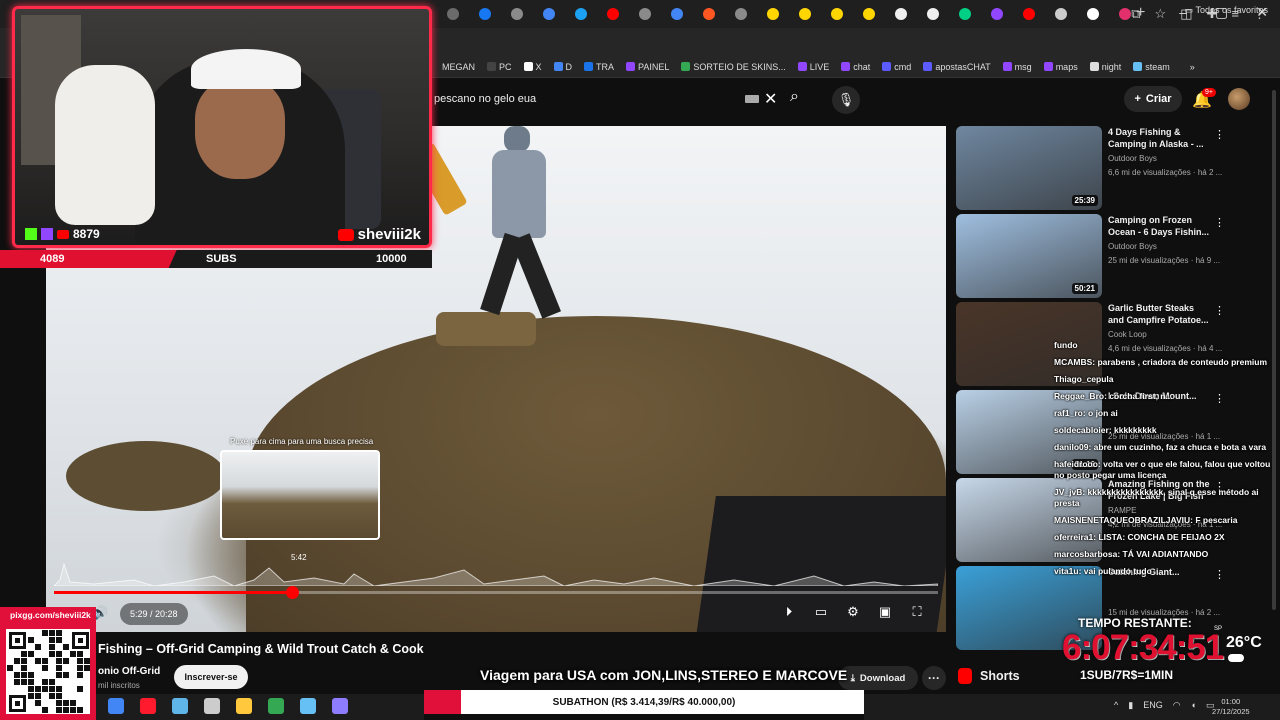 This screenshot has height=720, width=1280. I want to click on tab-icon-tiktok, so click(1093, 14).